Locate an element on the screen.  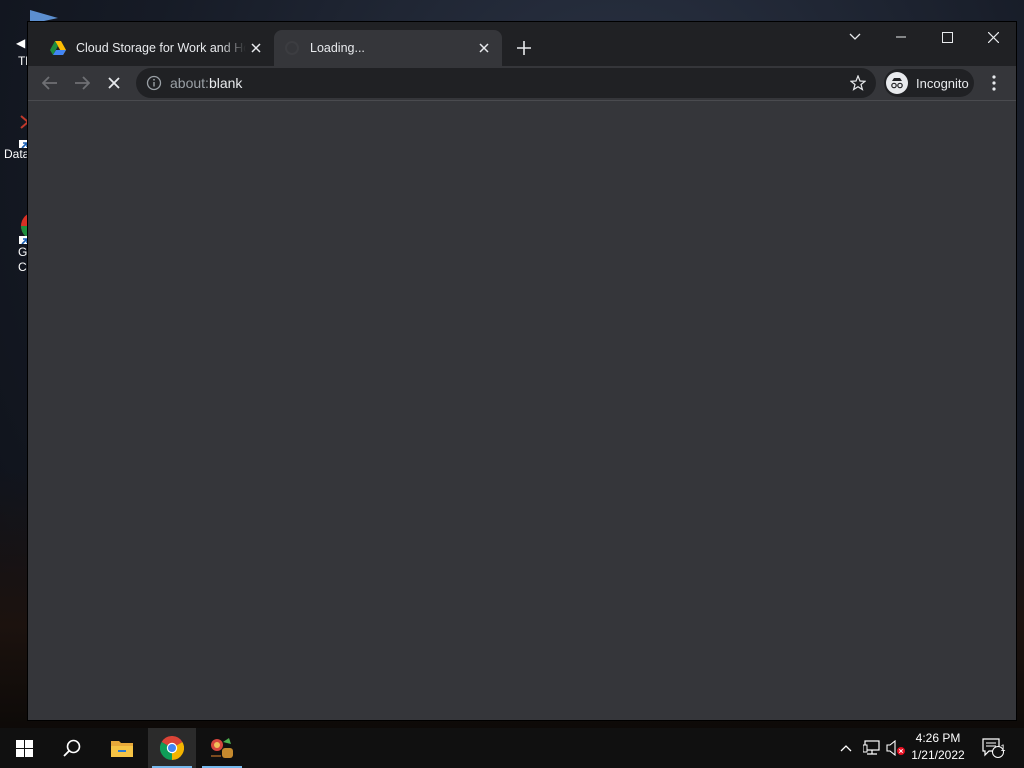
tray-network is located at coordinates (872, 748).